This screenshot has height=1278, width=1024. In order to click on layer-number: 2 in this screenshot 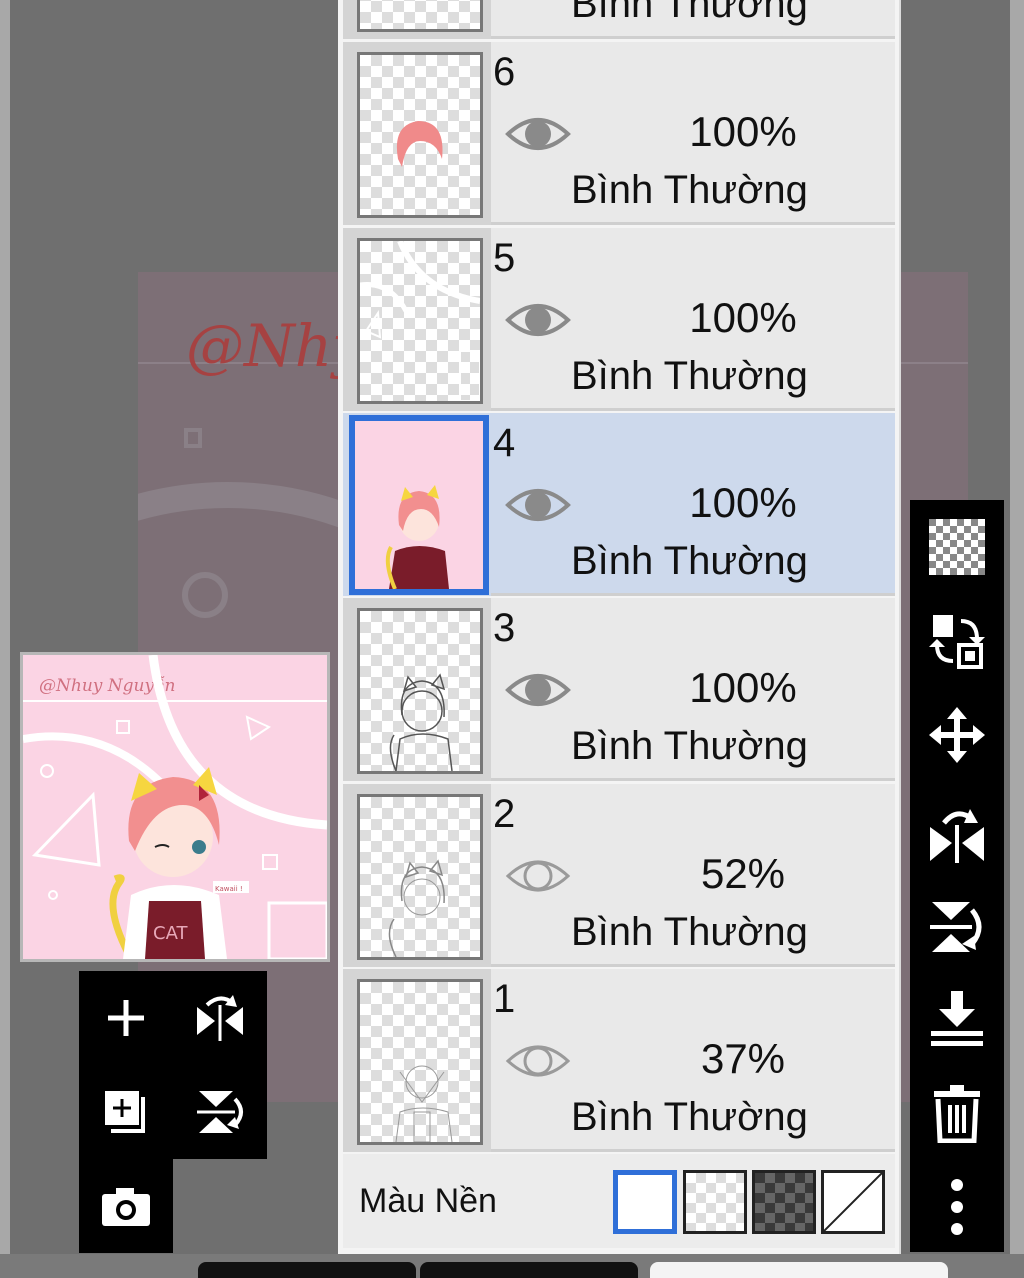, I will do `click(504, 814)`.